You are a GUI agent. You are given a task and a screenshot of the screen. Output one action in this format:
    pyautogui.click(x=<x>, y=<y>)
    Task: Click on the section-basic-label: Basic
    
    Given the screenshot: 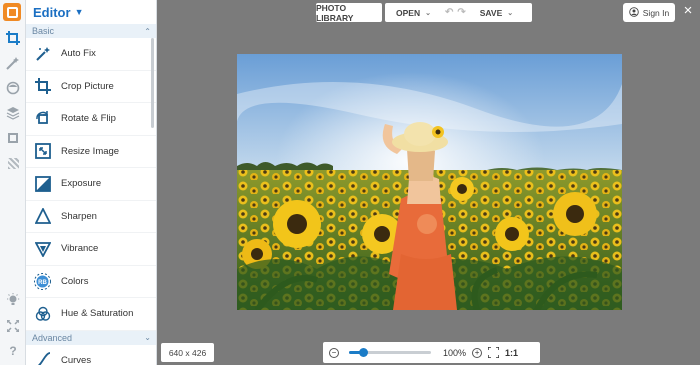 What is the action you would take?
    pyautogui.click(x=43, y=31)
    